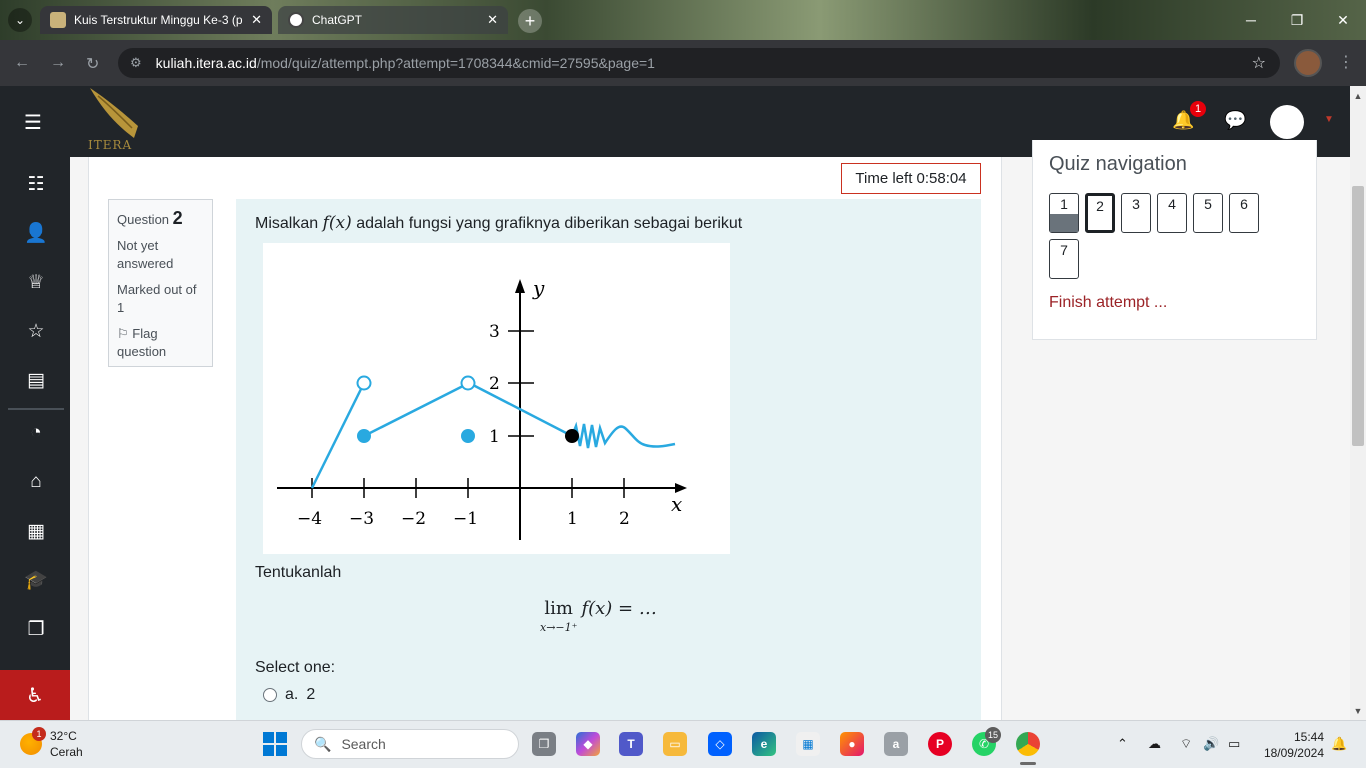 This screenshot has width=1366, height=768. What do you see at coordinates (1244, 213) in the screenshot?
I see `quiz-nav-button-6: 6` at bounding box center [1244, 213].